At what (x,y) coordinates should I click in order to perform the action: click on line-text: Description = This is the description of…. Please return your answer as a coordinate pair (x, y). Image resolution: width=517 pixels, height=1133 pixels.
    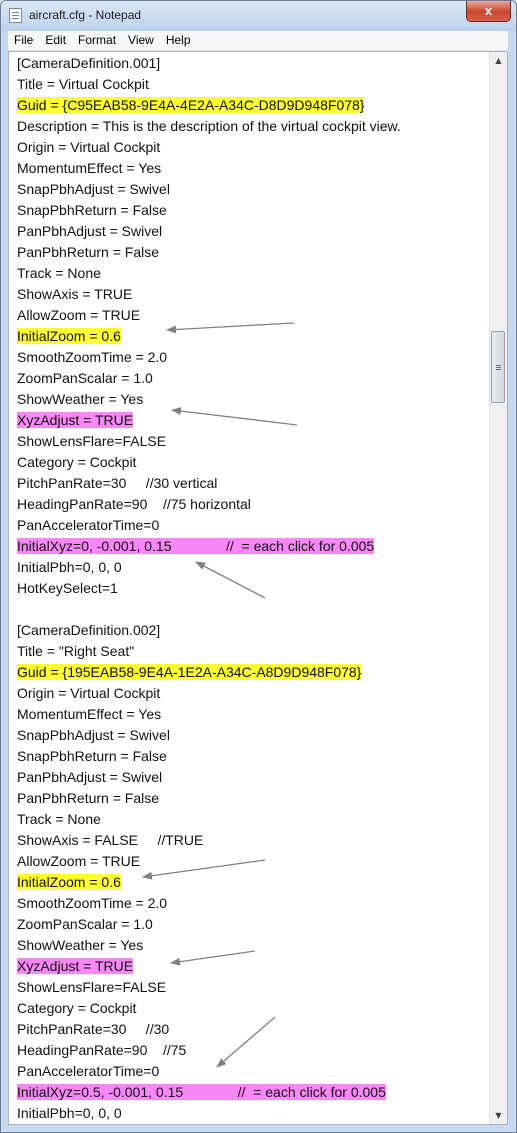
    Looking at the image, I should click on (209, 126).